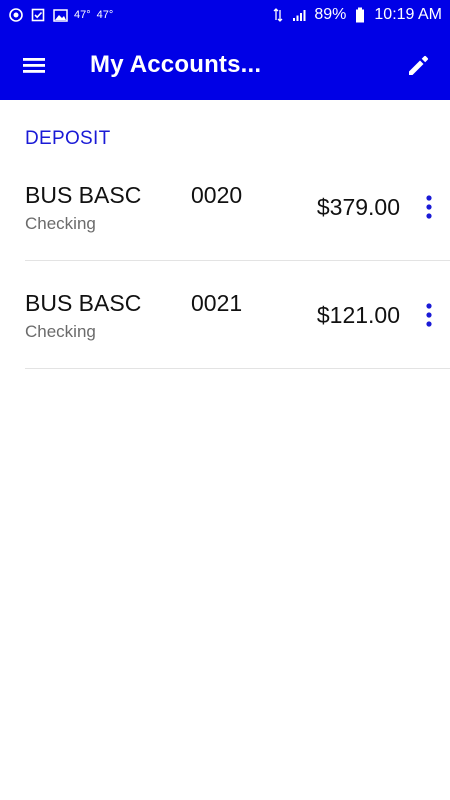  Describe the element at coordinates (408, 14) in the screenshot. I see `clock: 10:19 AM` at that location.